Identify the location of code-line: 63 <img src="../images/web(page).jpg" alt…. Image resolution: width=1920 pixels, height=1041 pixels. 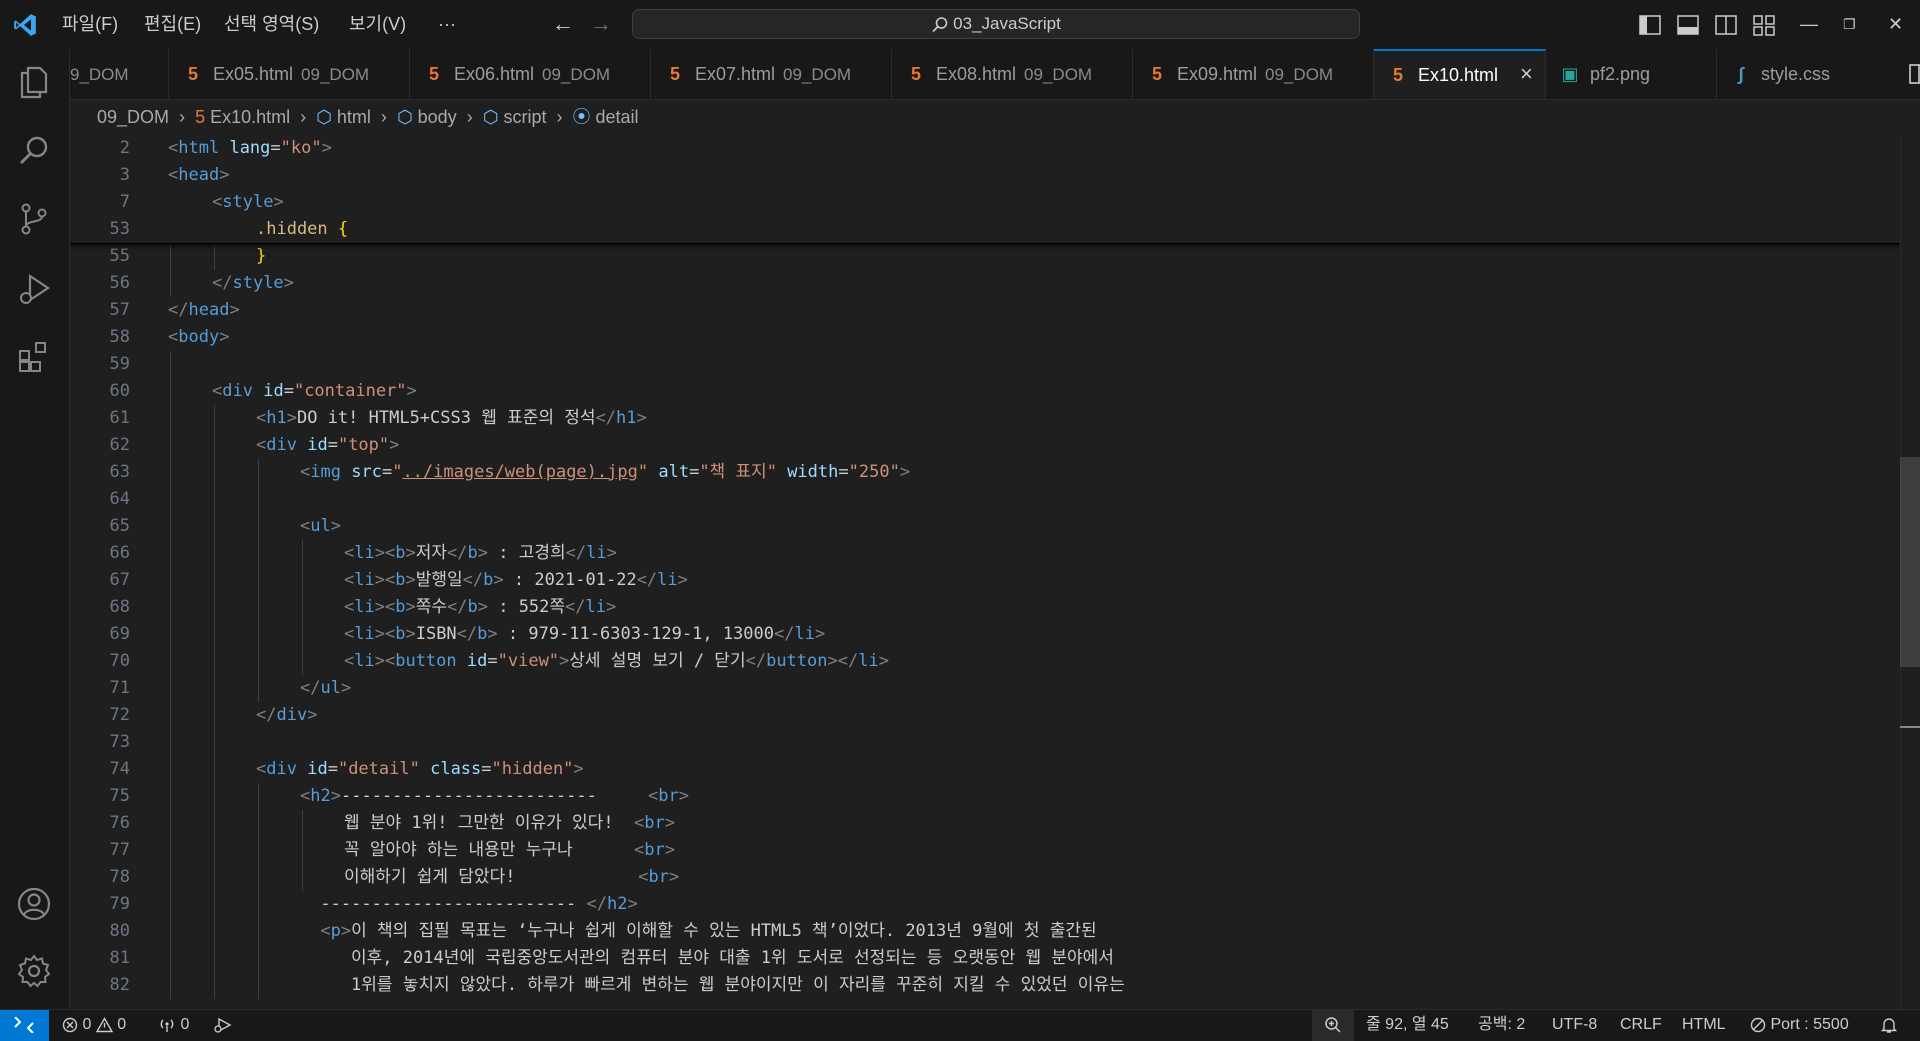
(985, 472).